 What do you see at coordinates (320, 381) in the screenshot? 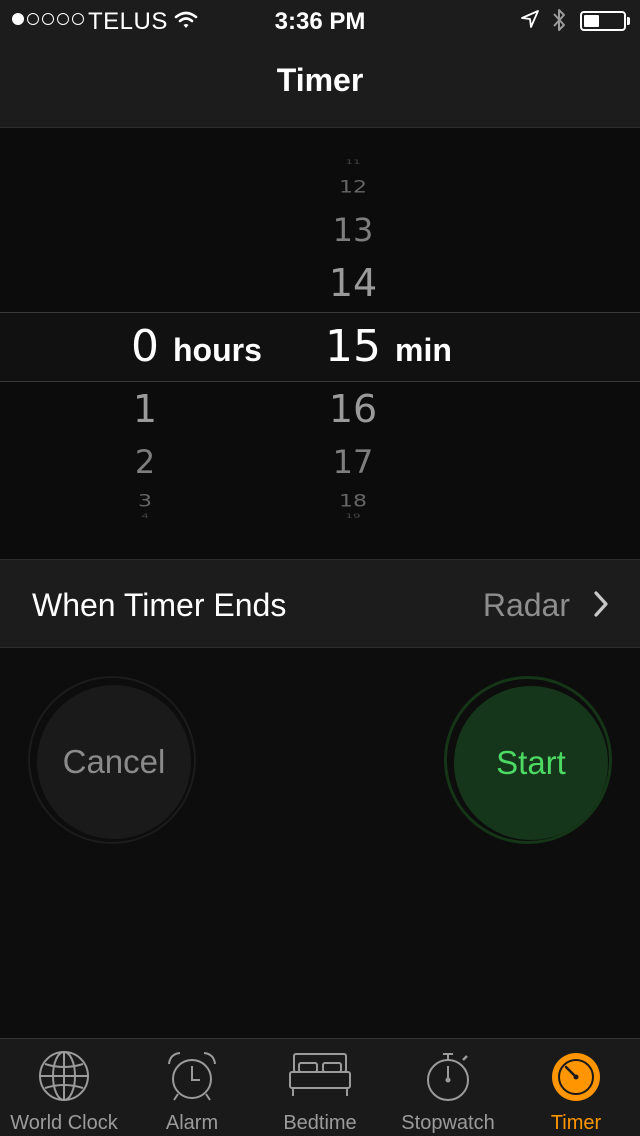
I see `picker-divider-bottom` at bounding box center [320, 381].